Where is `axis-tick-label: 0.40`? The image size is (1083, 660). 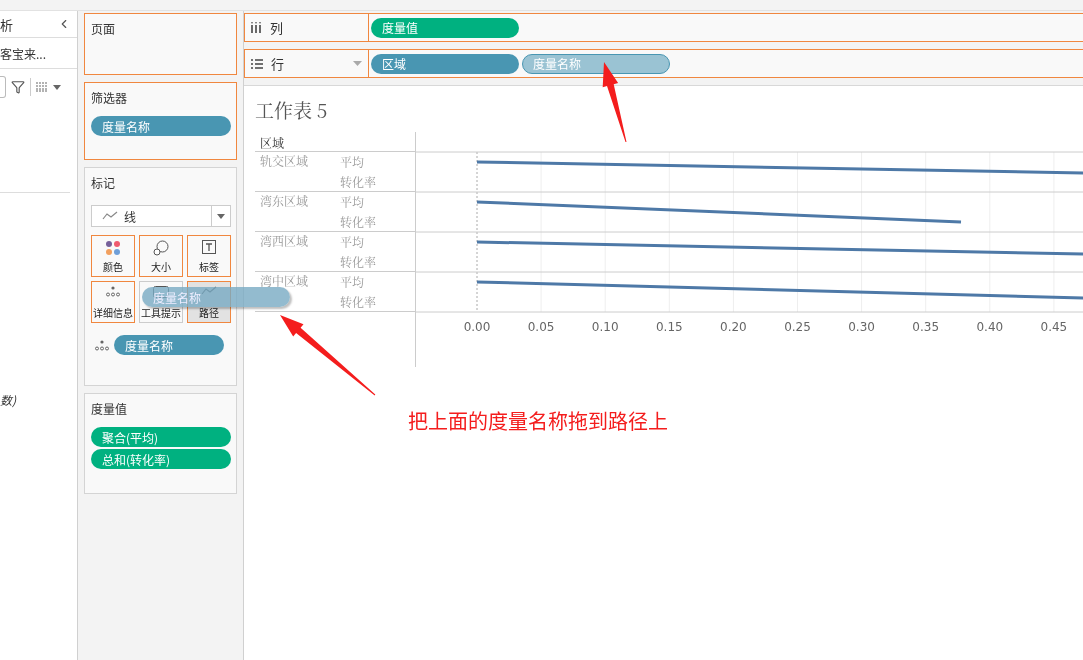 axis-tick-label: 0.40 is located at coordinates (990, 327).